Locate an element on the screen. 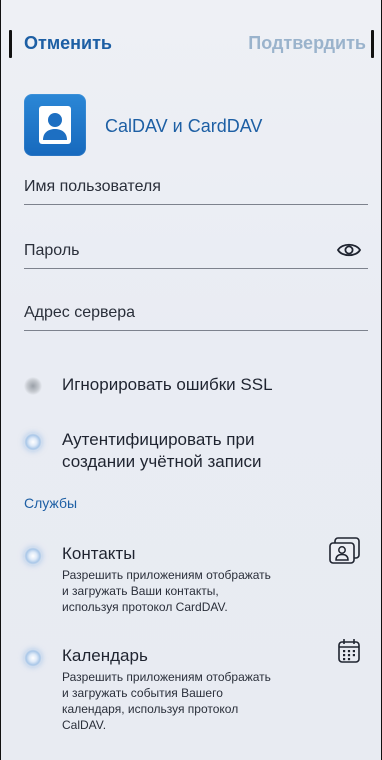 Image resolution: width=382 pixels, height=760 pixels. calendar-desc-line3: календаря, используя протокол is located at coordinates (150, 709).